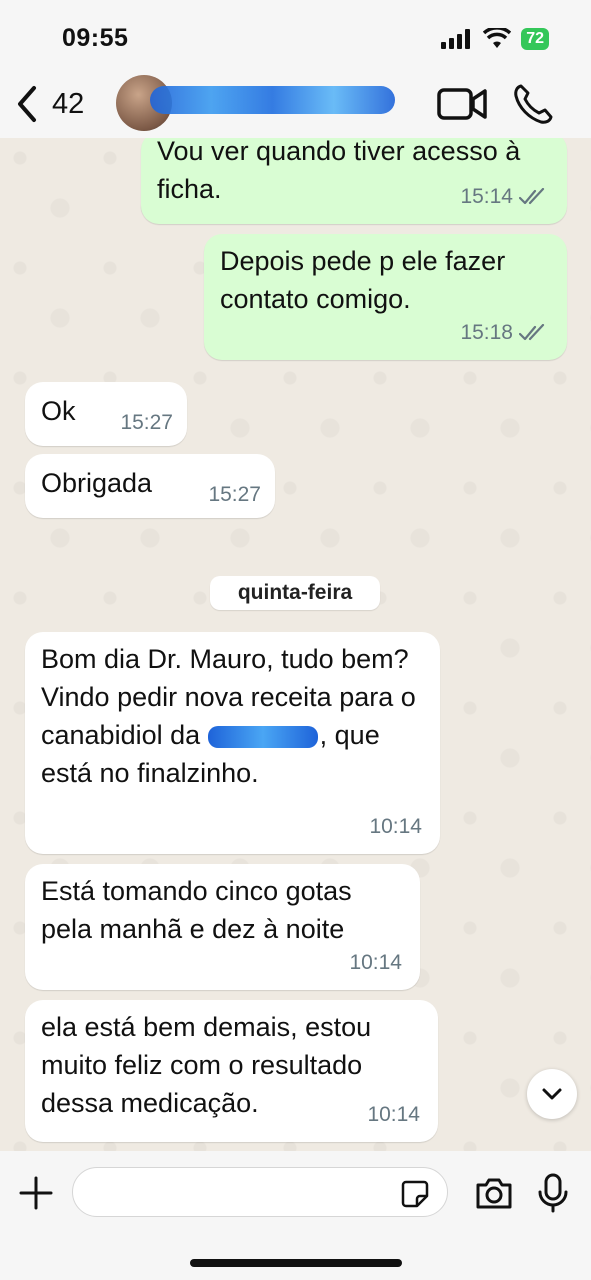 The image size is (591, 1280). What do you see at coordinates (296, 1263) in the screenshot?
I see `home-indicator` at bounding box center [296, 1263].